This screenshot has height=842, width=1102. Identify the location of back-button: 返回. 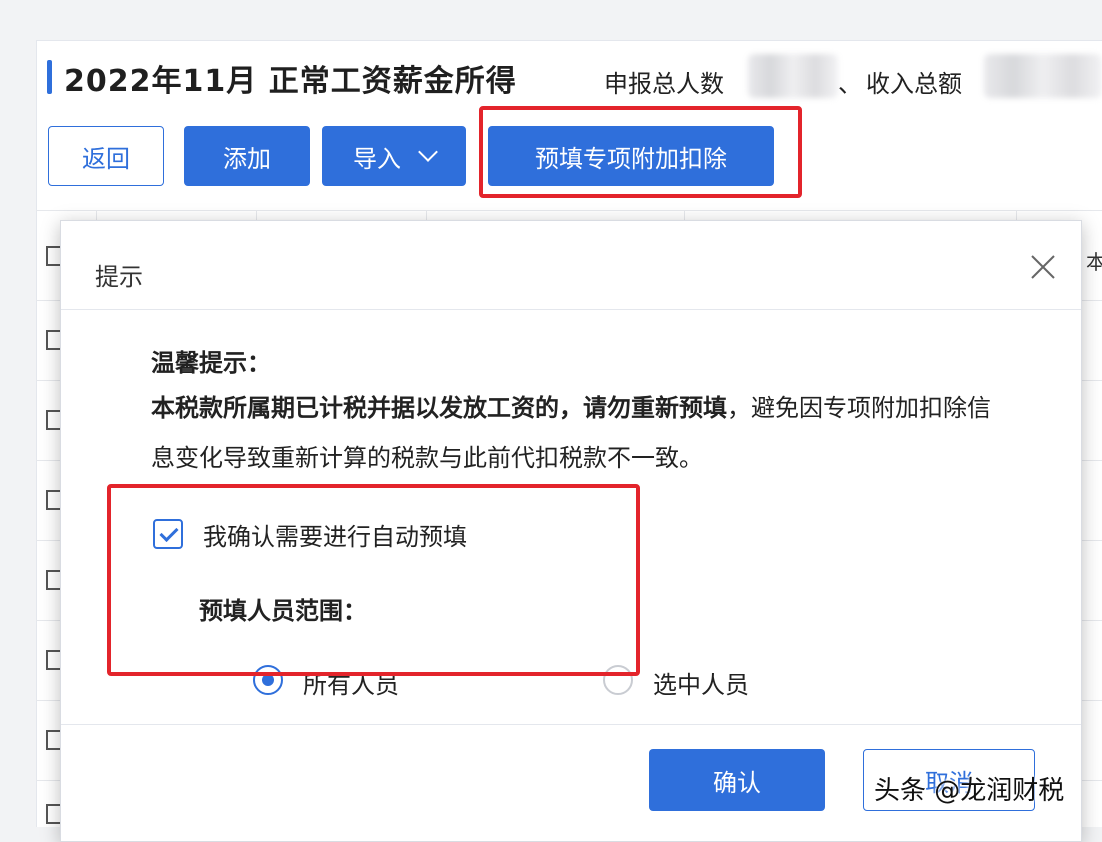
(106, 156).